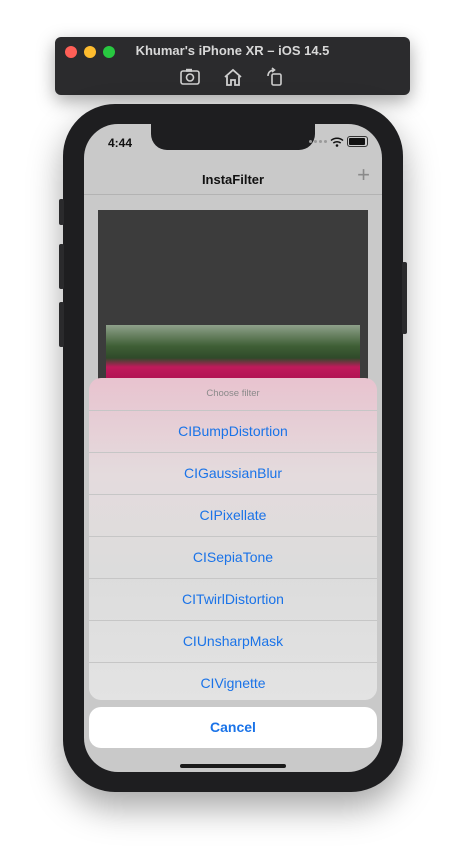 This screenshot has height=867, width=466. What do you see at coordinates (120, 143) in the screenshot?
I see `status-time: 4:44` at bounding box center [120, 143].